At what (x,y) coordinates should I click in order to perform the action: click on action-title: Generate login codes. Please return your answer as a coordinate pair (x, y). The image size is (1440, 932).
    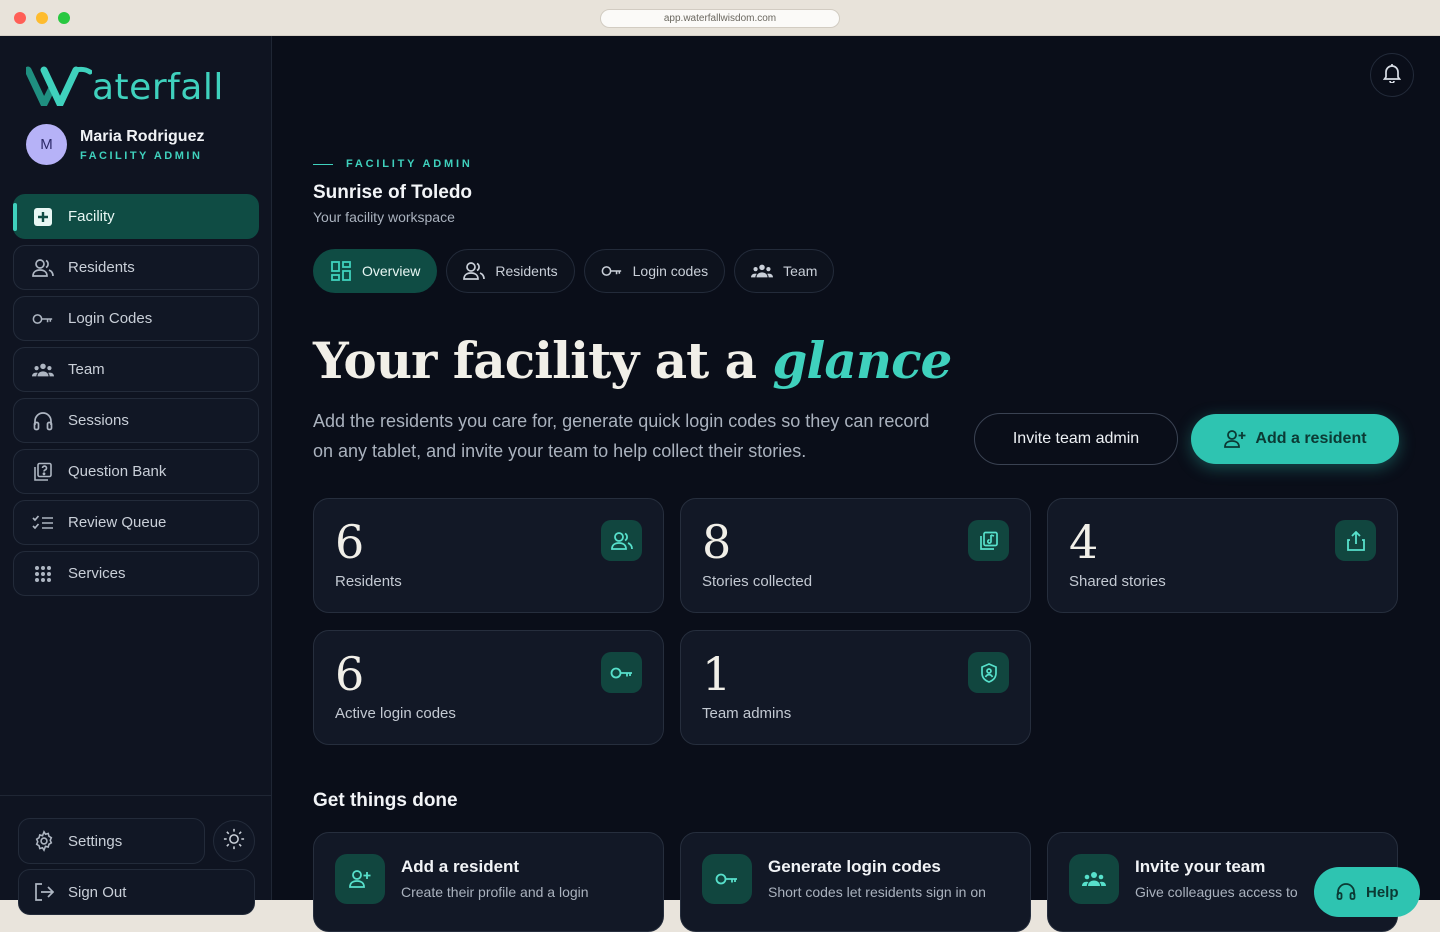
    Looking at the image, I should click on (854, 866).